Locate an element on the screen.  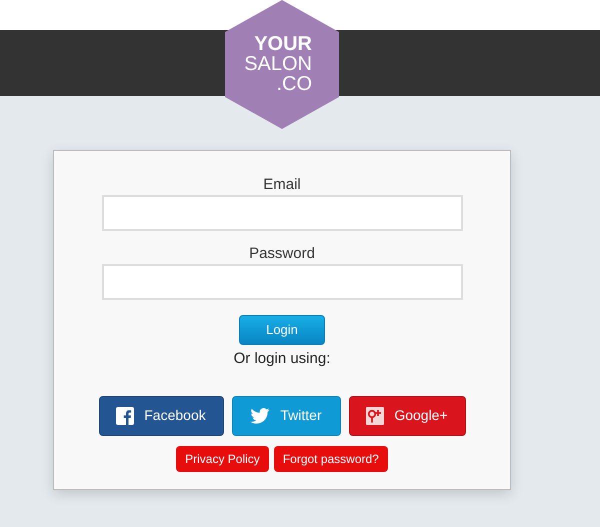
bird-icon is located at coordinates (260, 416).